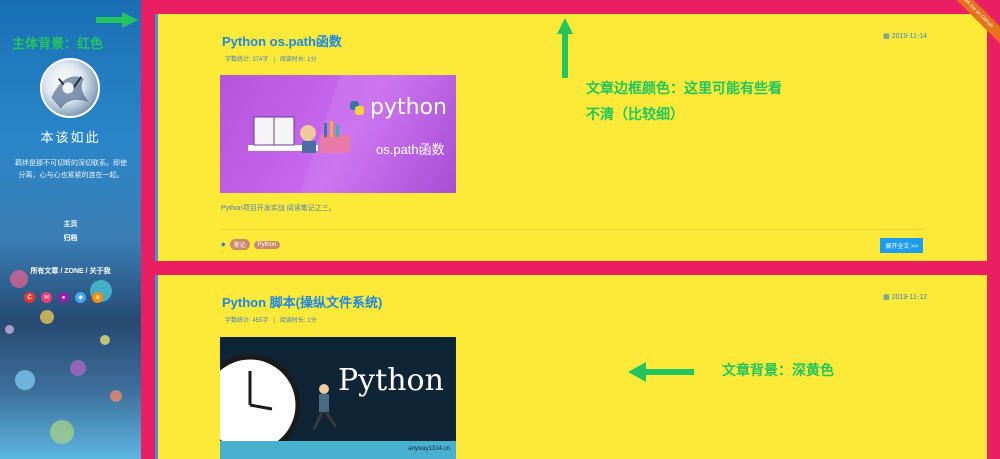 Image resolution: width=1000 pixels, height=459 pixels. Describe the element at coordinates (58, 44) in the screenshot. I see `annotation-body-bg: 主体背景：红色` at that location.